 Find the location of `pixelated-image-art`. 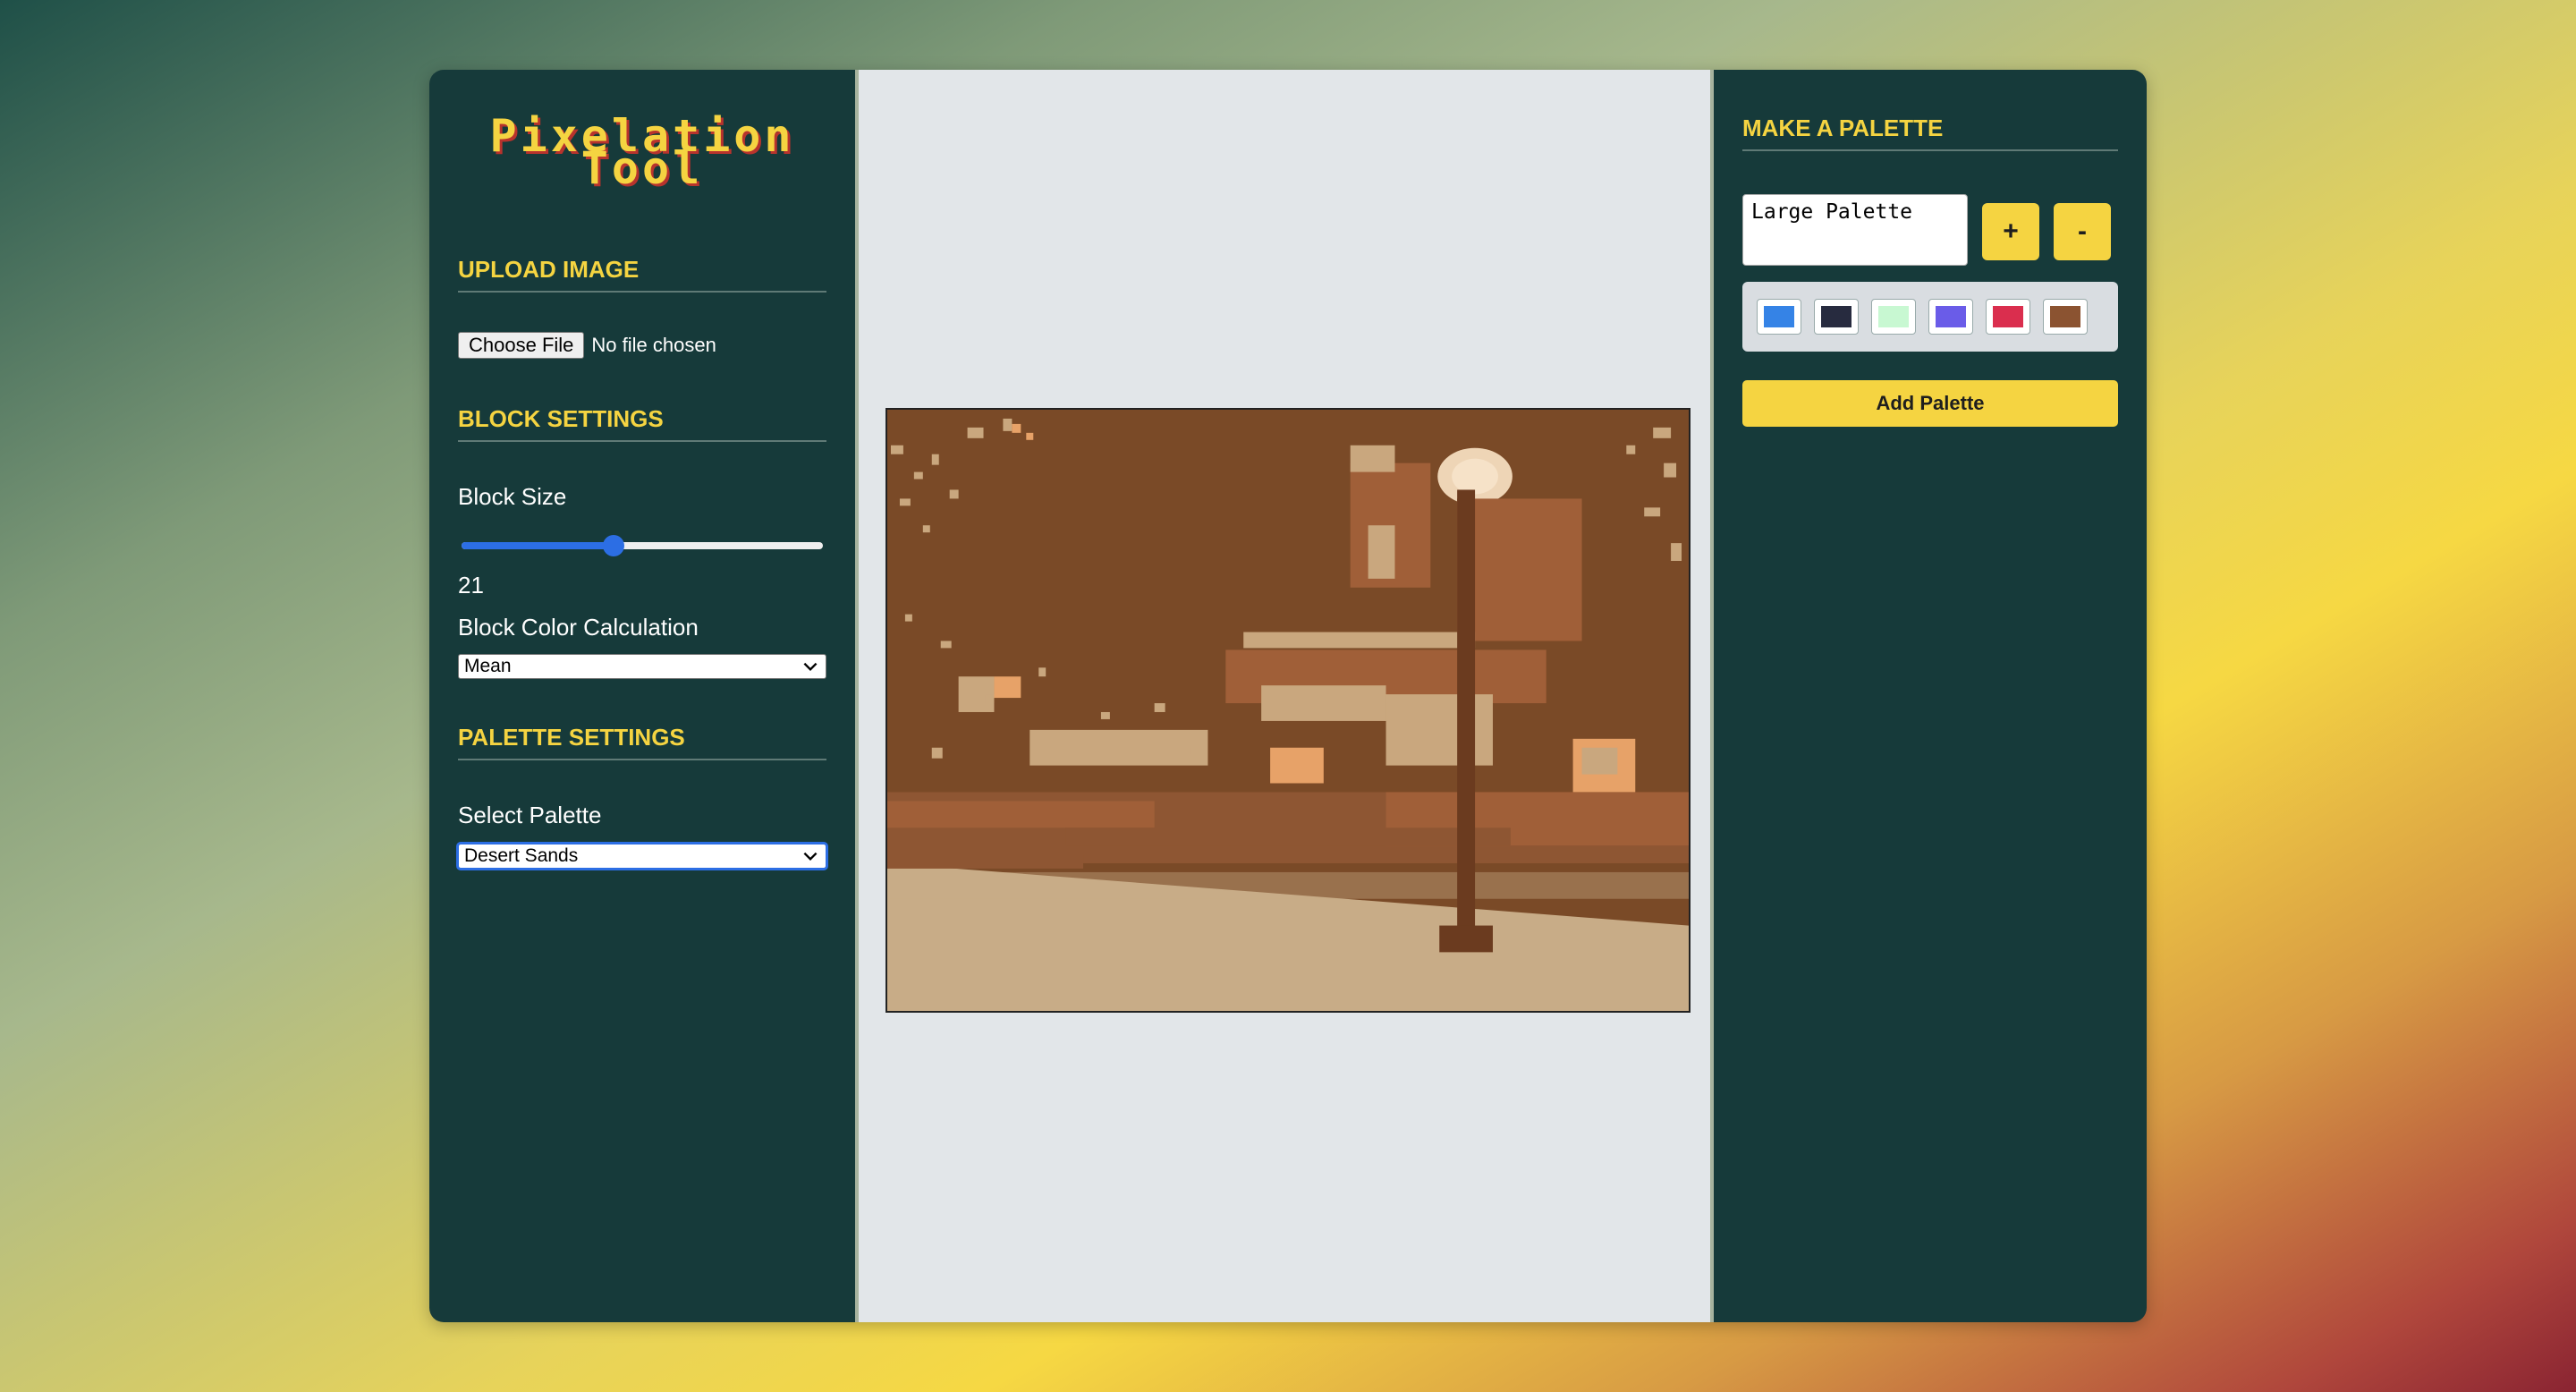

pixelated-image-art is located at coordinates (1288, 710).